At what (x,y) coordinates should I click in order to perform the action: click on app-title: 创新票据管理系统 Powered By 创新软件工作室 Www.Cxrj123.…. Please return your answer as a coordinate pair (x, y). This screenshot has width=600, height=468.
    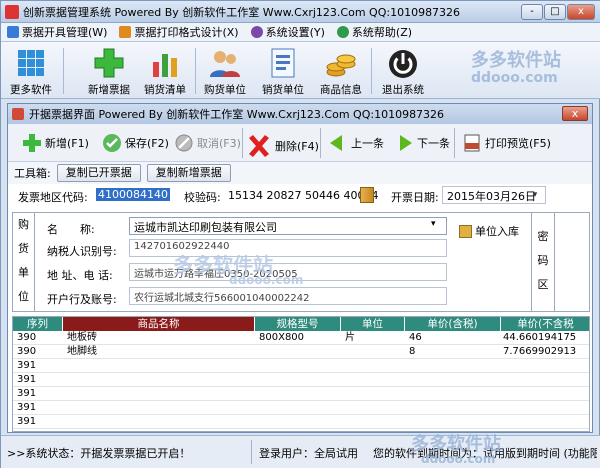
    Looking at the image, I should click on (242, 12).